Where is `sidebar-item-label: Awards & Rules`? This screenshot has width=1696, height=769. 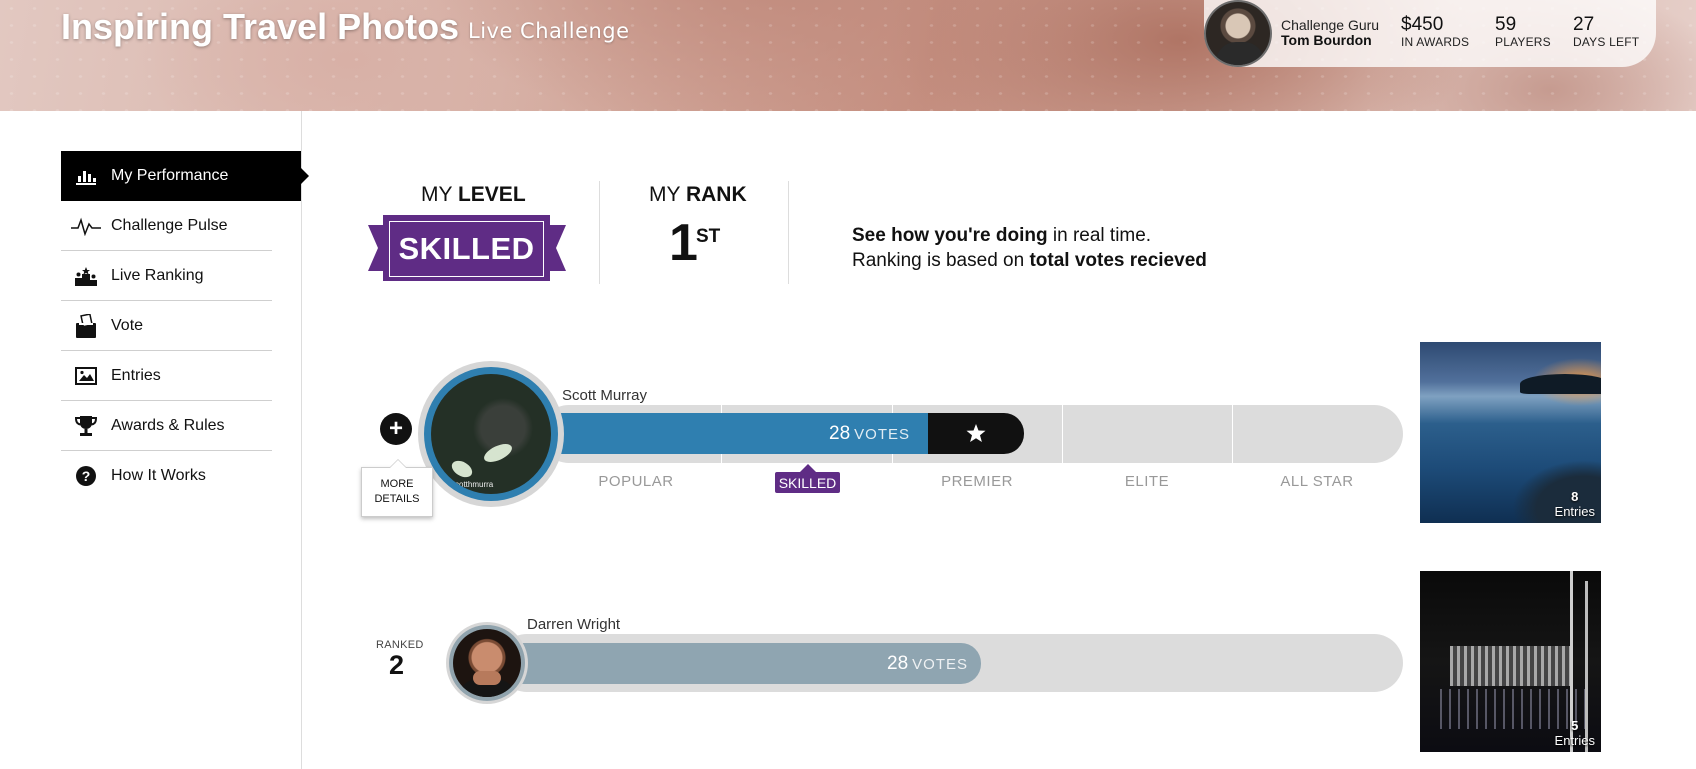 sidebar-item-label: Awards & Rules is located at coordinates (168, 425).